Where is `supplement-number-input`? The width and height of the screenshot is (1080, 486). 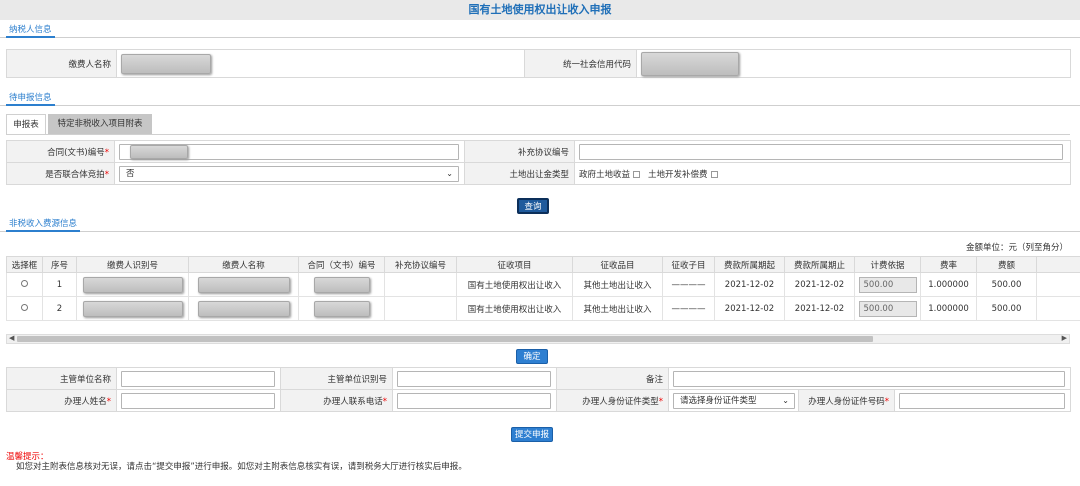
supplement-number-input is located at coordinates (821, 151).